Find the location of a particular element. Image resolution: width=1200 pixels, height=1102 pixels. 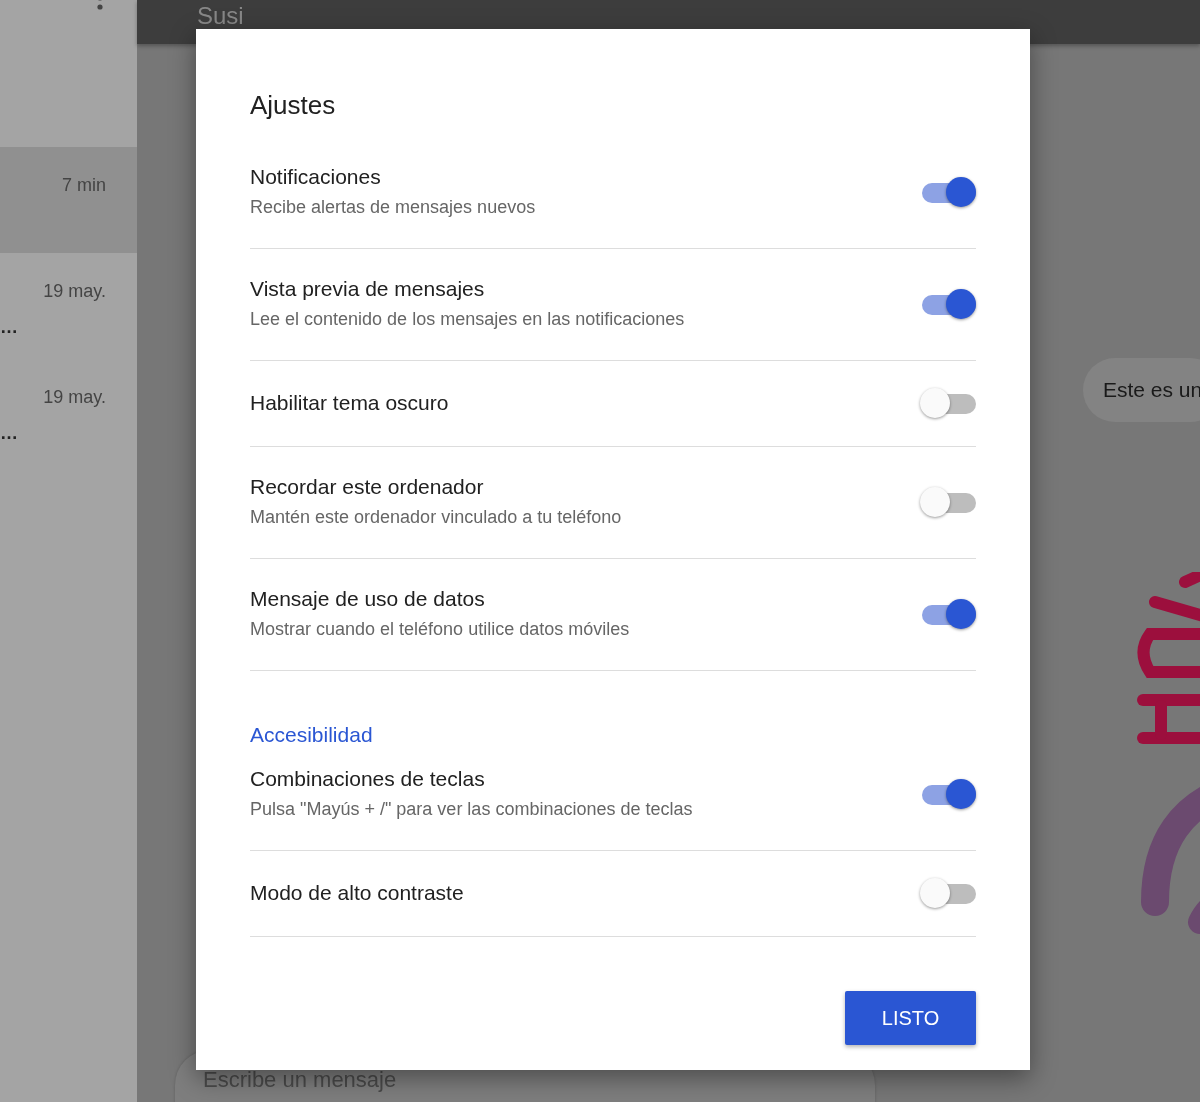

setting-description: Lee el contenido de los mensajes en las notificaciones is located at coordinates (468, 319).